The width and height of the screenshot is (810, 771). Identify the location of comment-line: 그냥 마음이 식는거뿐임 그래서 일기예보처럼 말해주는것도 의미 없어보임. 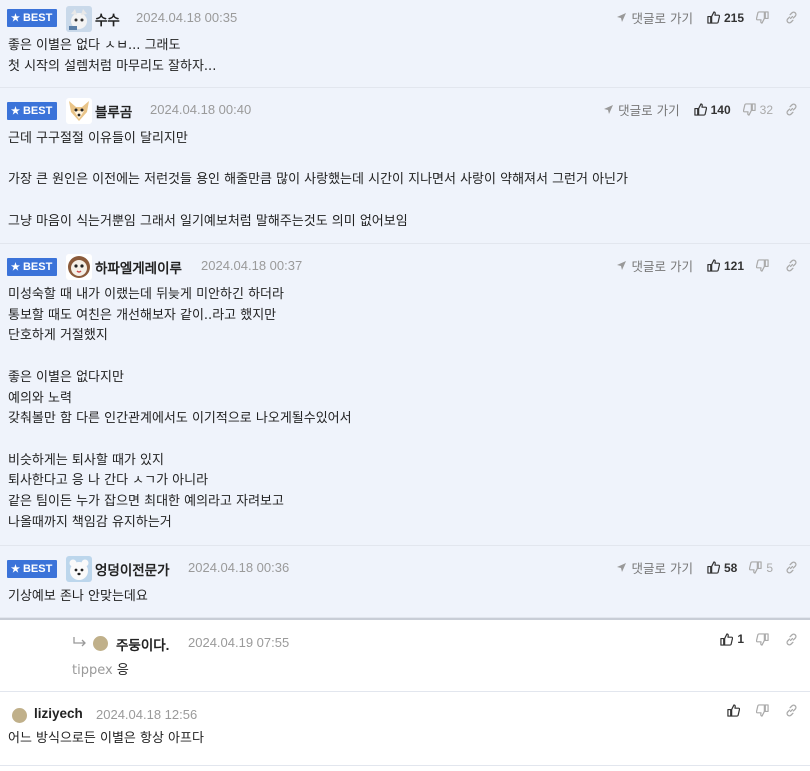
(208, 221).